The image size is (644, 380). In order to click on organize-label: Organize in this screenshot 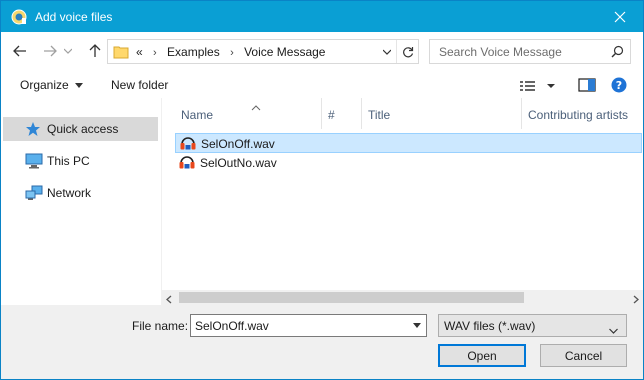, I will do `click(44, 85)`.